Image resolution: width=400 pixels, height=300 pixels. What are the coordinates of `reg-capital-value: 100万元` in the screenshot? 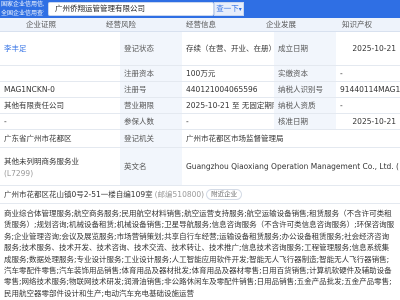 It's located at (201, 73).